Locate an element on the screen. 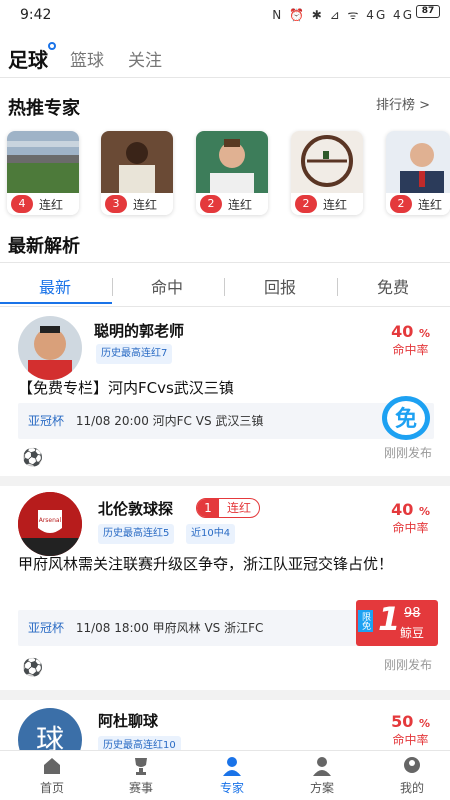 This screenshot has height=800, width=450. current-streak-pill: 1 连红 is located at coordinates (228, 508).